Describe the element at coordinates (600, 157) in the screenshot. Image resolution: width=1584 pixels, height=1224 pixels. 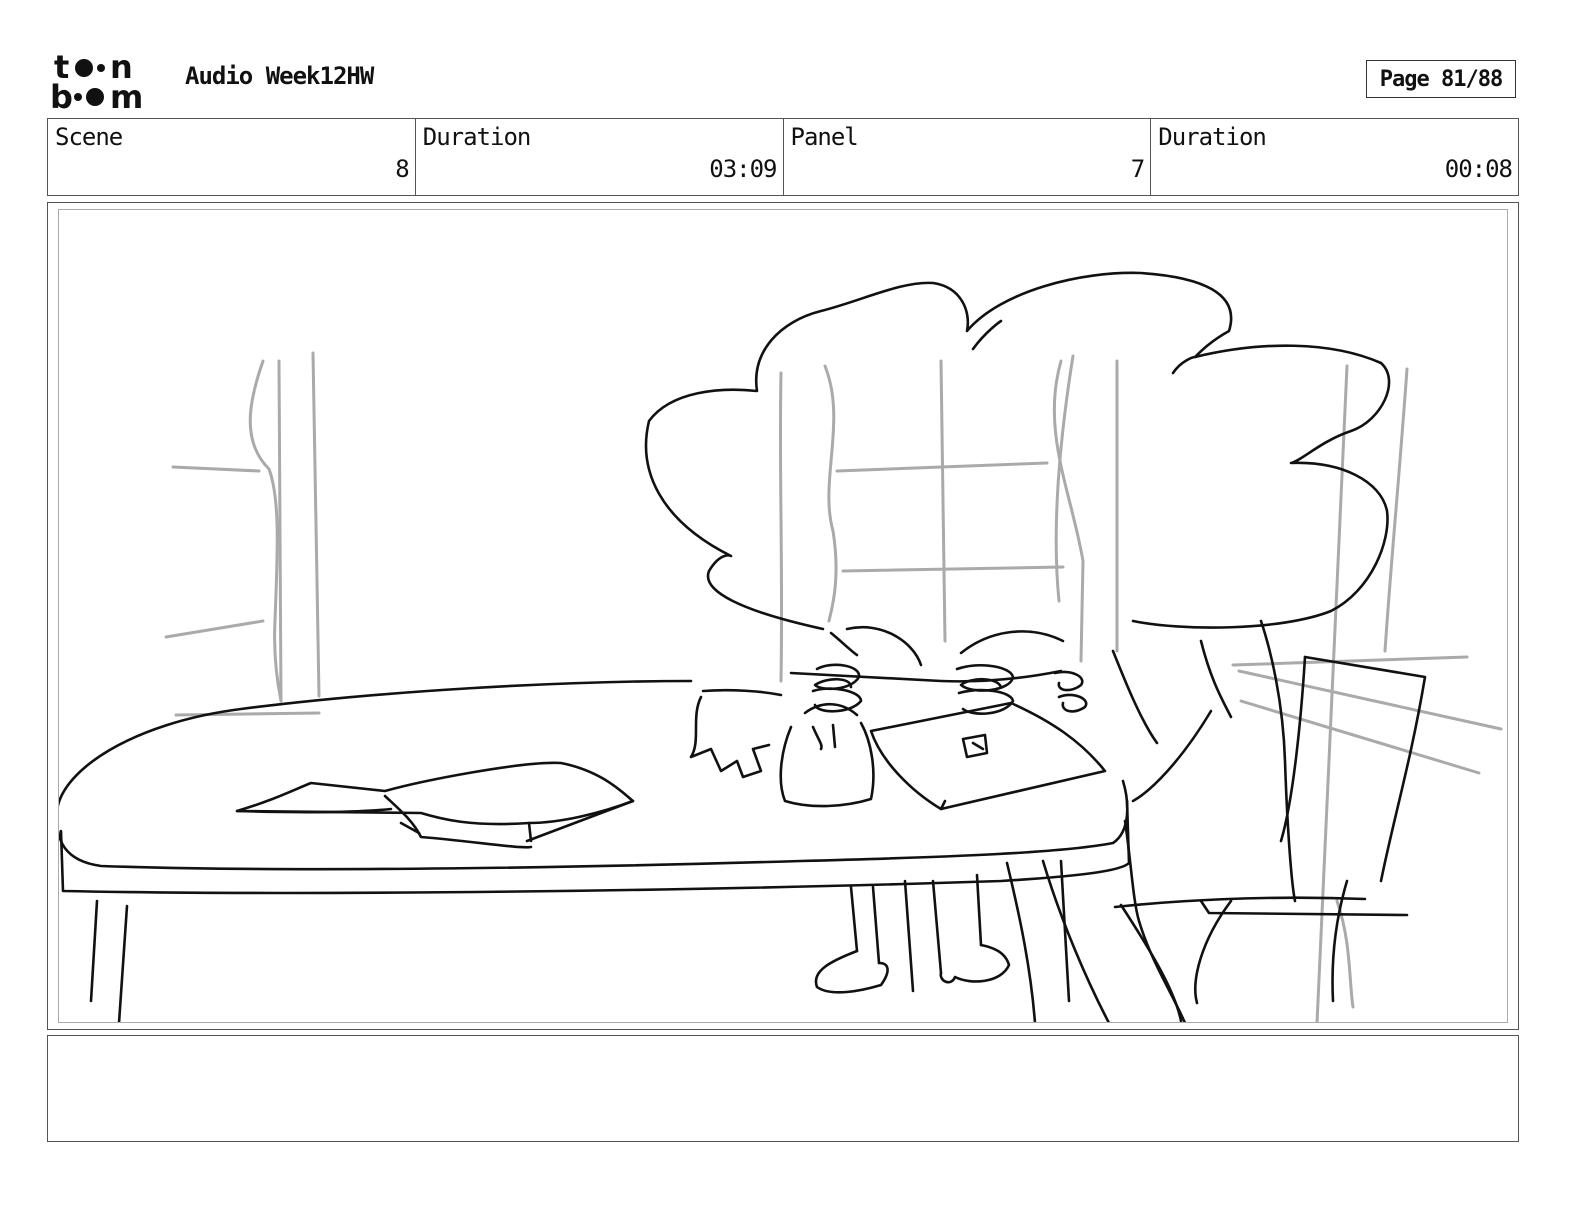
I see `scene-duration-cell: Duration 03:09` at that location.